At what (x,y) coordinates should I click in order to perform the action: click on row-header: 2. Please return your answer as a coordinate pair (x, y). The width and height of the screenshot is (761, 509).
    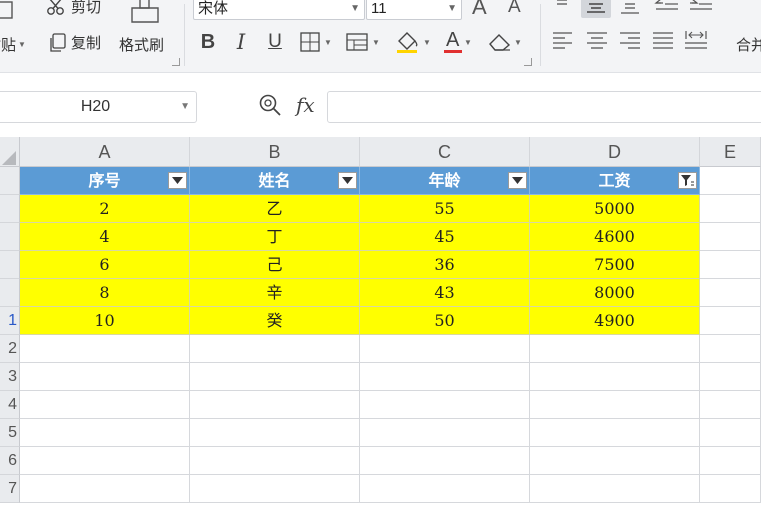
    Looking at the image, I should click on (10, 349).